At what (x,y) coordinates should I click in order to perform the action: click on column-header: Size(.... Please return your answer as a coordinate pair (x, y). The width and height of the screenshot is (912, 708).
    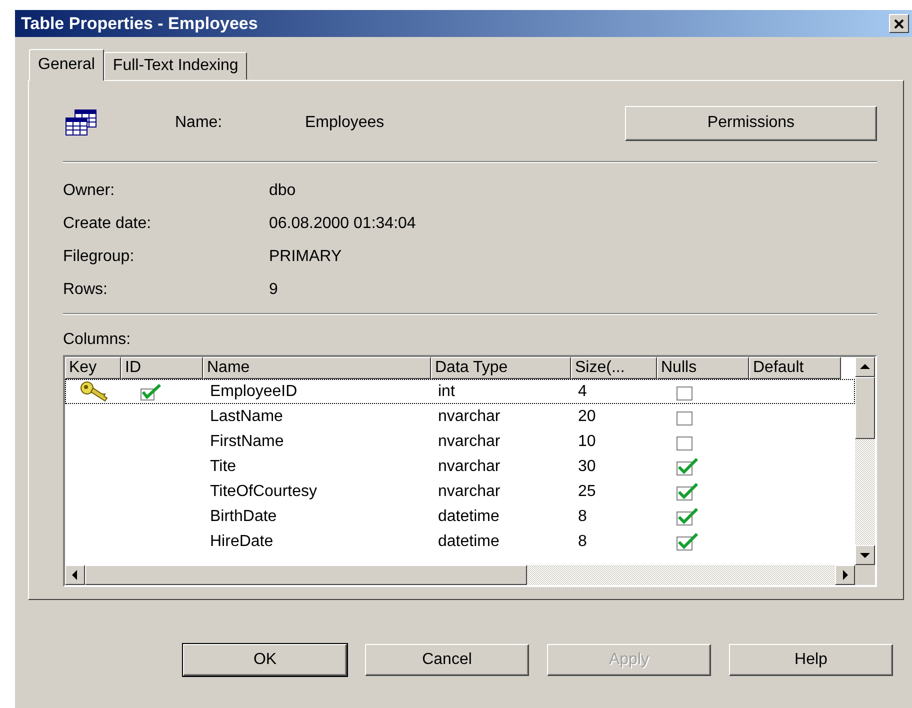
    Looking at the image, I should click on (614, 368).